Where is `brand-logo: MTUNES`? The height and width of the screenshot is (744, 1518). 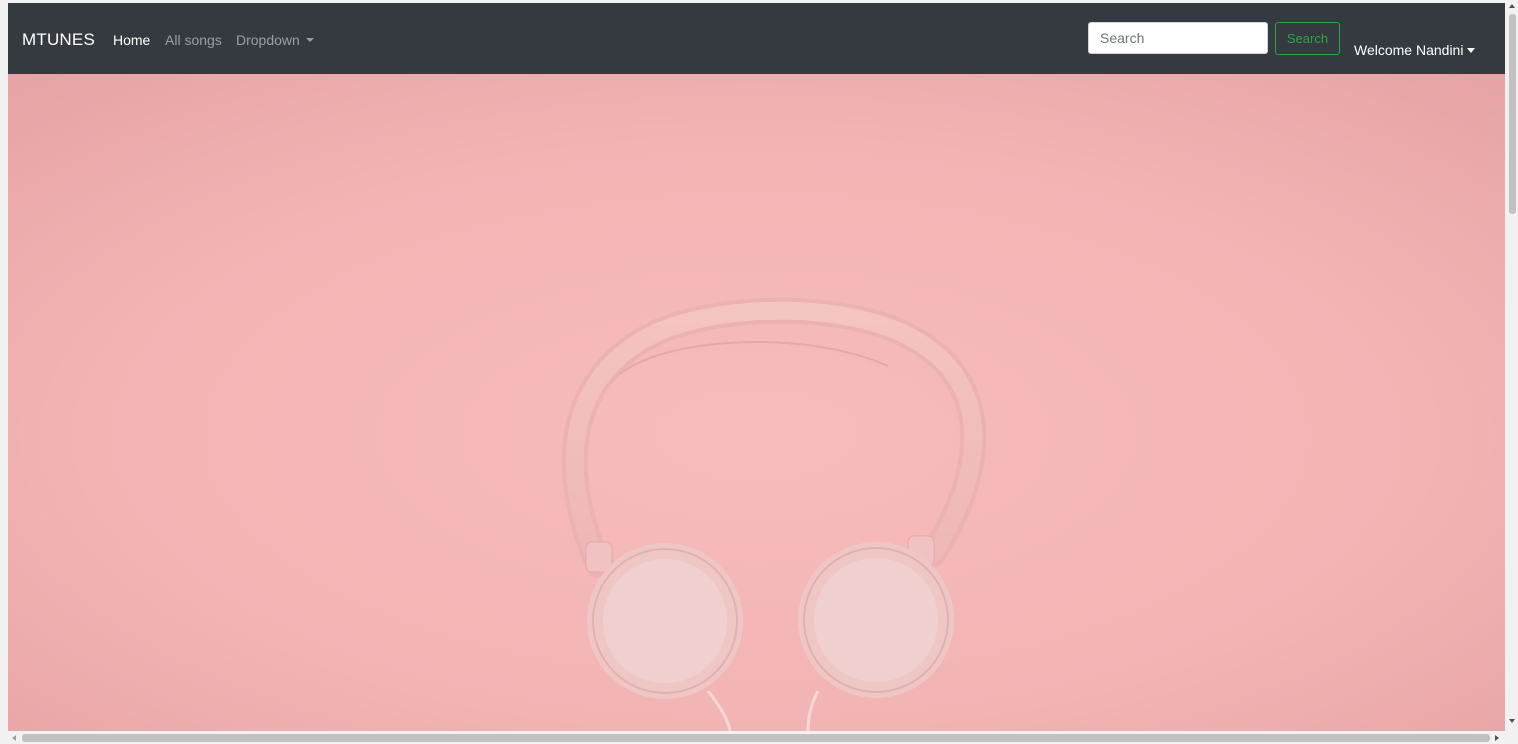 brand-logo: MTUNES is located at coordinates (58, 40).